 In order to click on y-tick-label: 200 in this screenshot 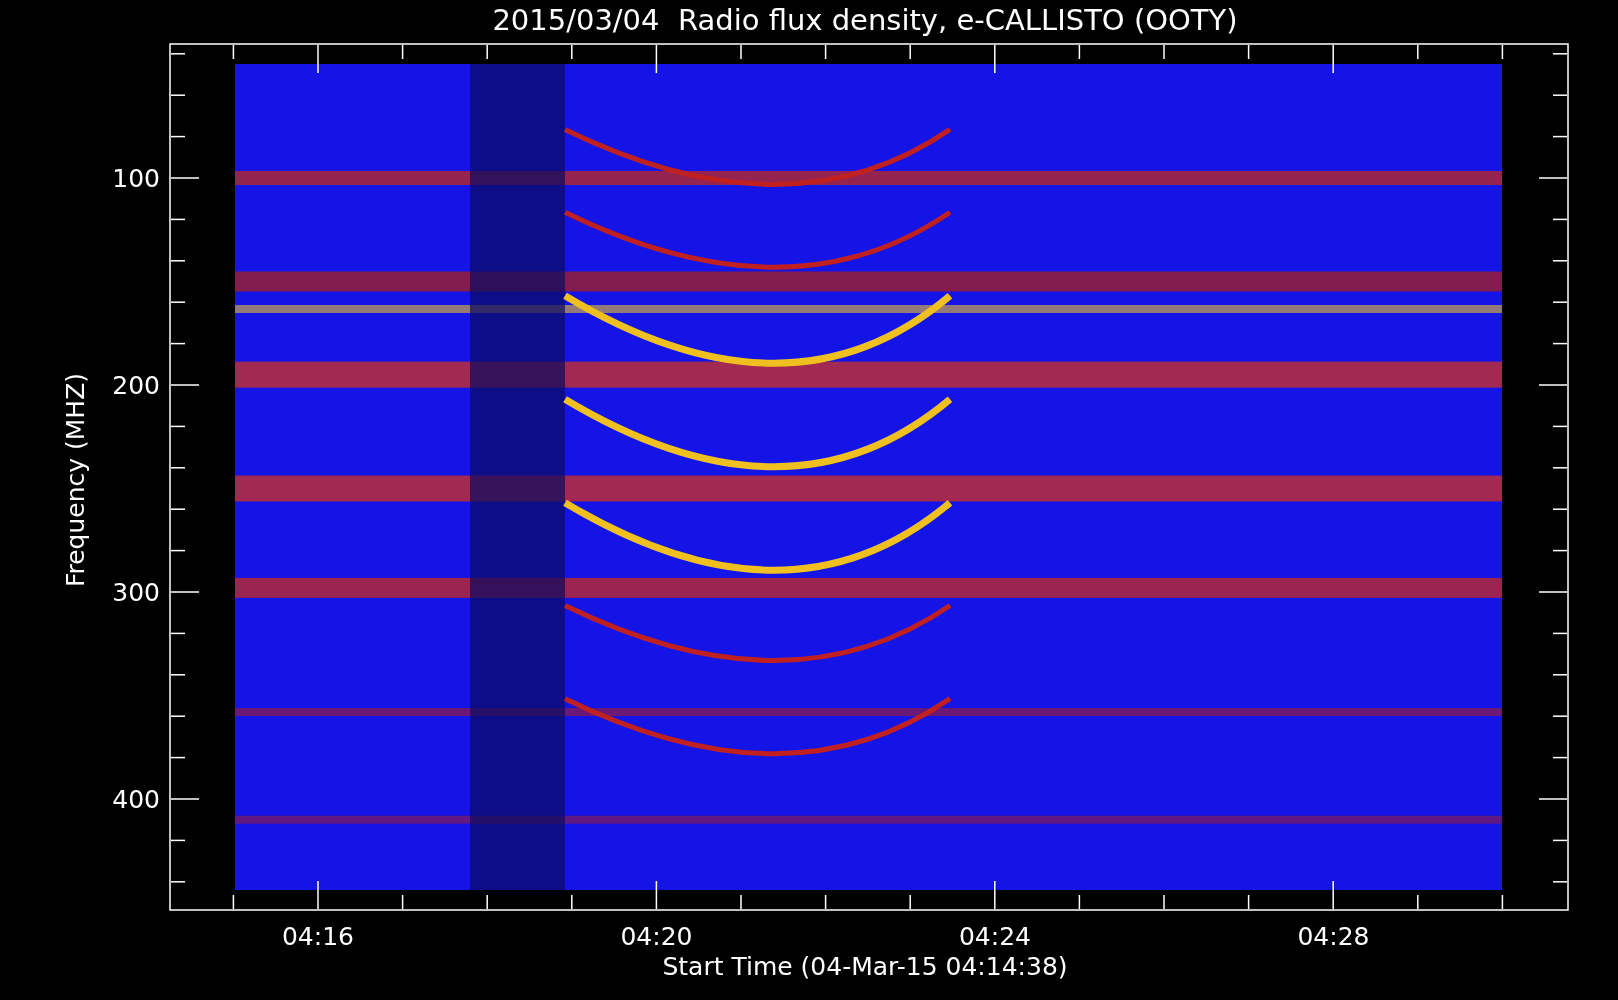, I will do `click(136, 385)`.